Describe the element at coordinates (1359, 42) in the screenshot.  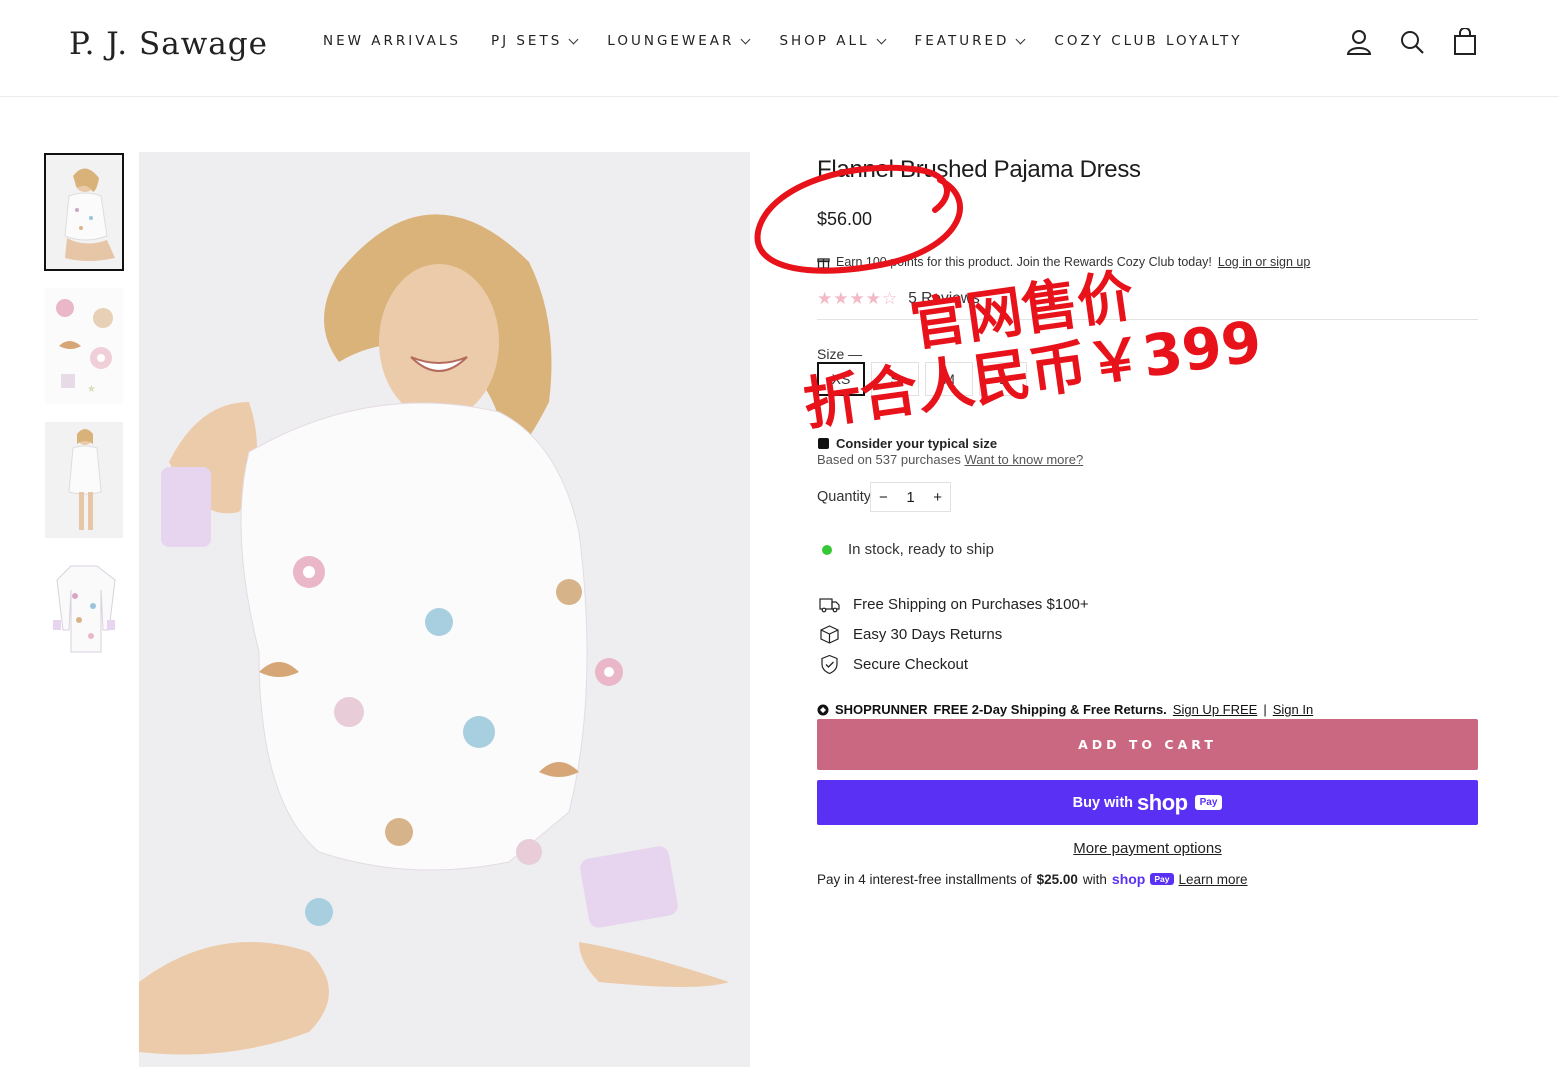
I see `account-icon` at that location.